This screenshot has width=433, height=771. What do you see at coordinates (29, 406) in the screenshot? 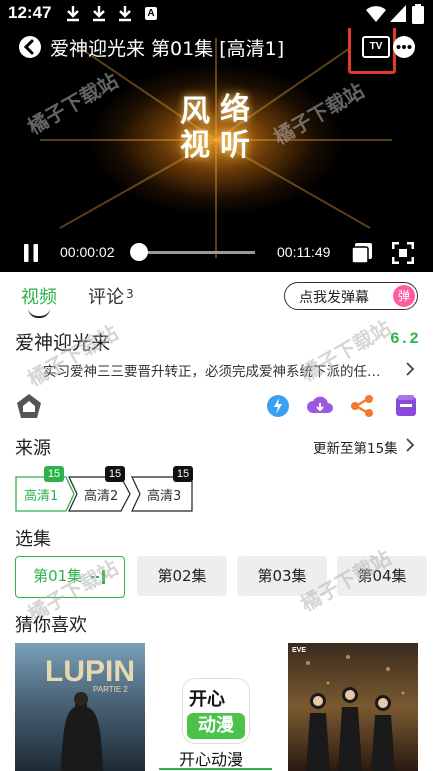
I see `home-badge-icon` at bounding box center [29, 406].